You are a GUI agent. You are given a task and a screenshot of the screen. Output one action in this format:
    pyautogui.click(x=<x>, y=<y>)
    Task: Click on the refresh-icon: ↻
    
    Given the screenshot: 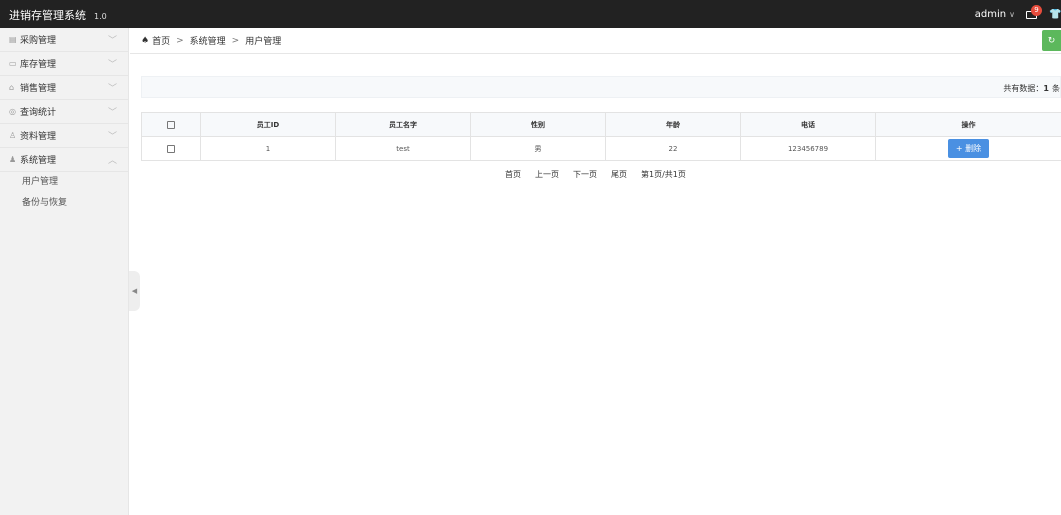 What is the action you would take?
    pyautogui.click(x=1051, y=40)
    